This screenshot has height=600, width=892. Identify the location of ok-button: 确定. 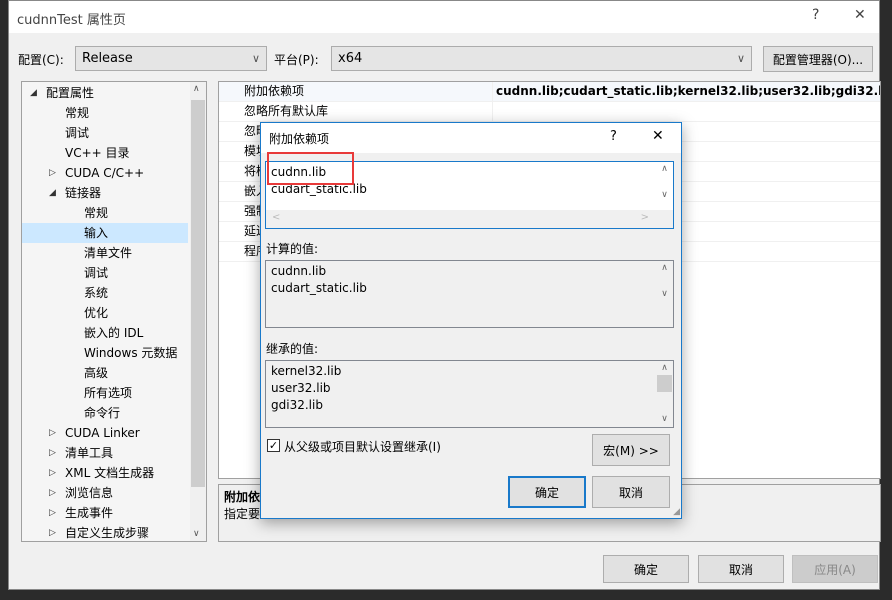
(646, 569).